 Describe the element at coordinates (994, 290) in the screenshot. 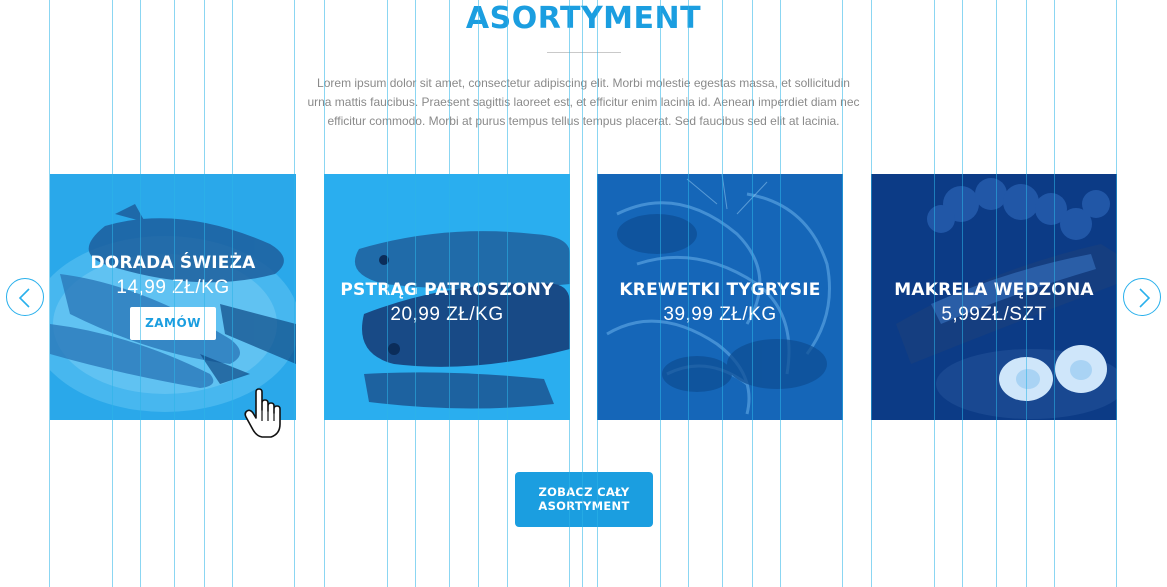

I see `product-name: MAKRELA WĘDZONA` at that location.